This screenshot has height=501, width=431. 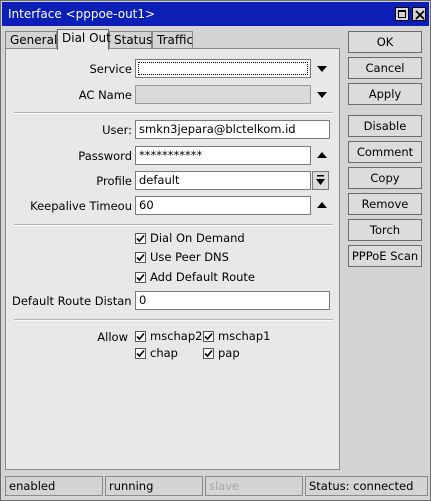 What do you see at coordinates (385, 152) in the screenshot?
I see `comment-button: Comment` at bounding box center [385, 152].